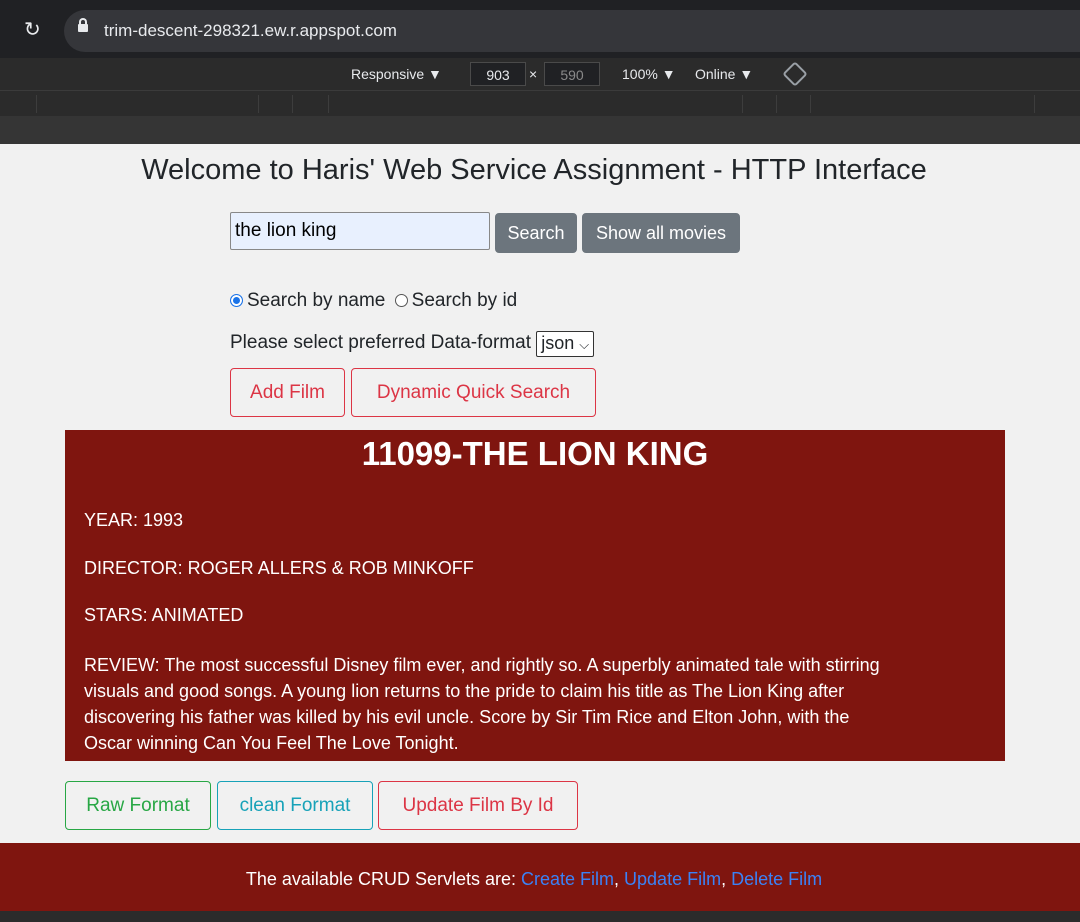 The height and width of the screenshot is (922, 1080). What do you see at coordinates (396, 74) in the screenshot?
I see `device-select: Responsive ▼` at bounding box center [396, 74].